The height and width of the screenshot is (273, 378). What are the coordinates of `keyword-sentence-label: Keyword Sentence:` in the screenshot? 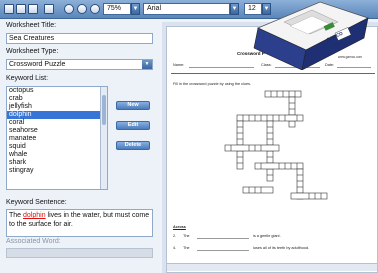 It's located at (36, 202).